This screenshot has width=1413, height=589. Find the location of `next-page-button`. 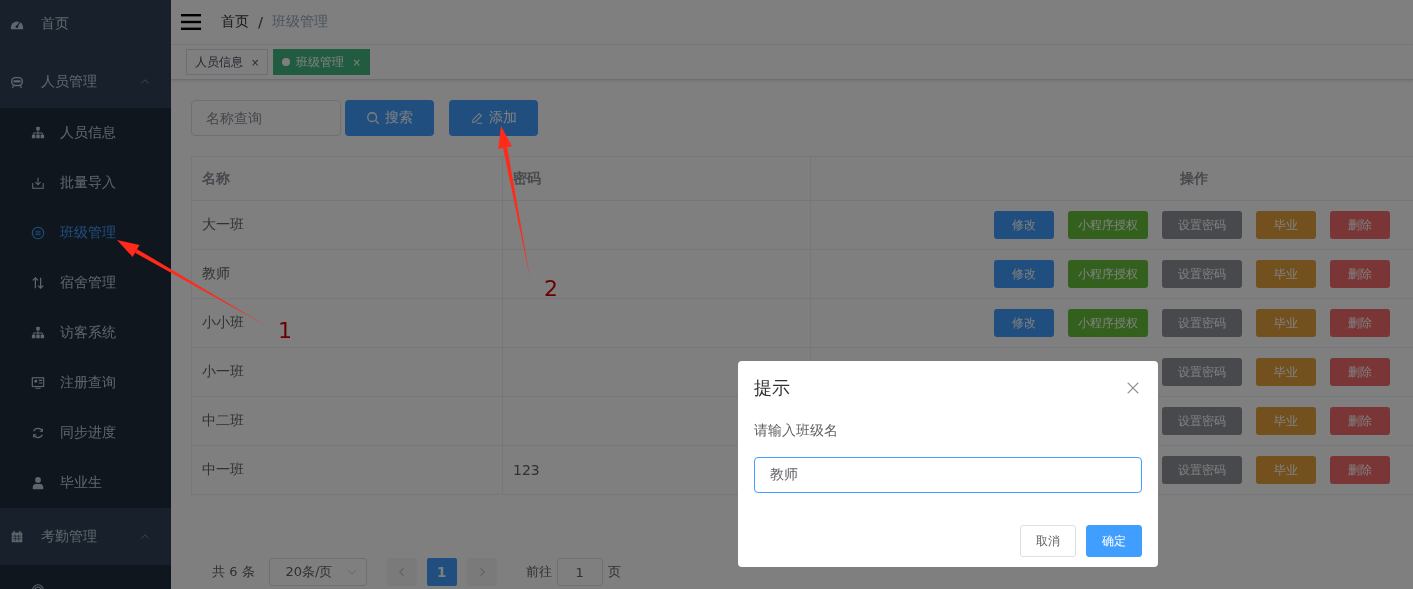

next-page-button is located at coordinates (481, 572).